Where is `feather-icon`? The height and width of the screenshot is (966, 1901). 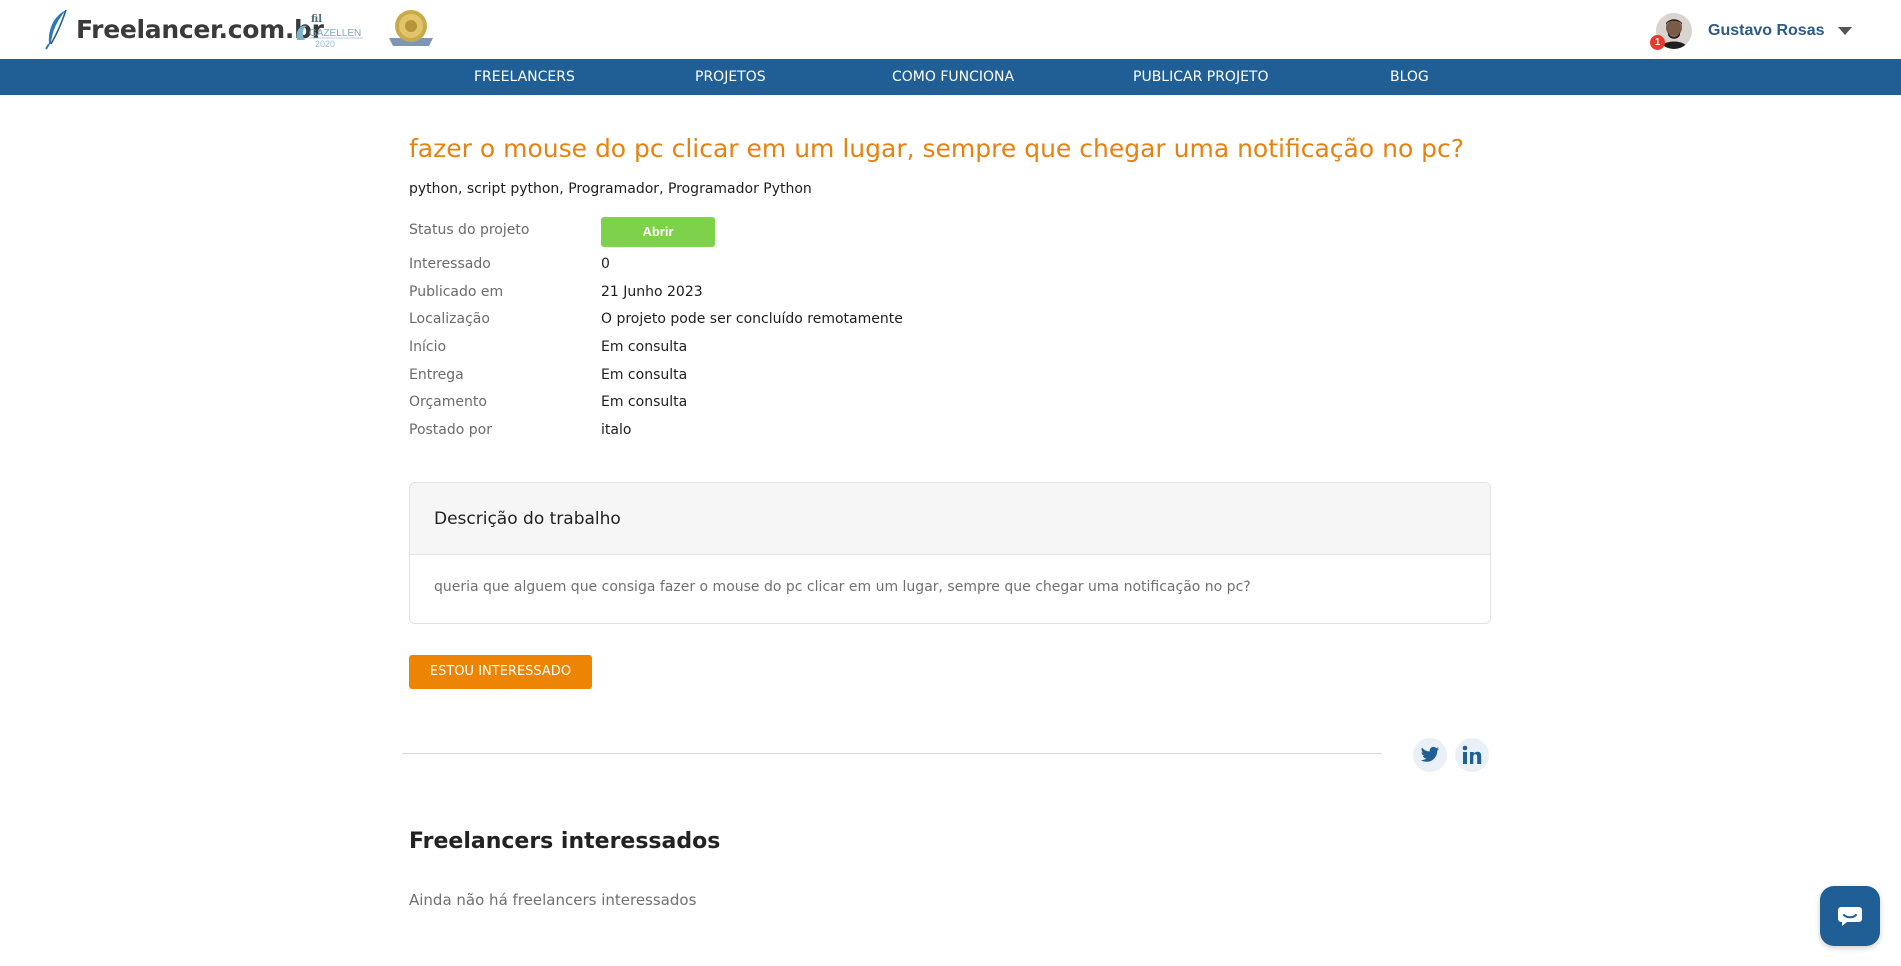
feather-icon is located at coordinates (56, 29).